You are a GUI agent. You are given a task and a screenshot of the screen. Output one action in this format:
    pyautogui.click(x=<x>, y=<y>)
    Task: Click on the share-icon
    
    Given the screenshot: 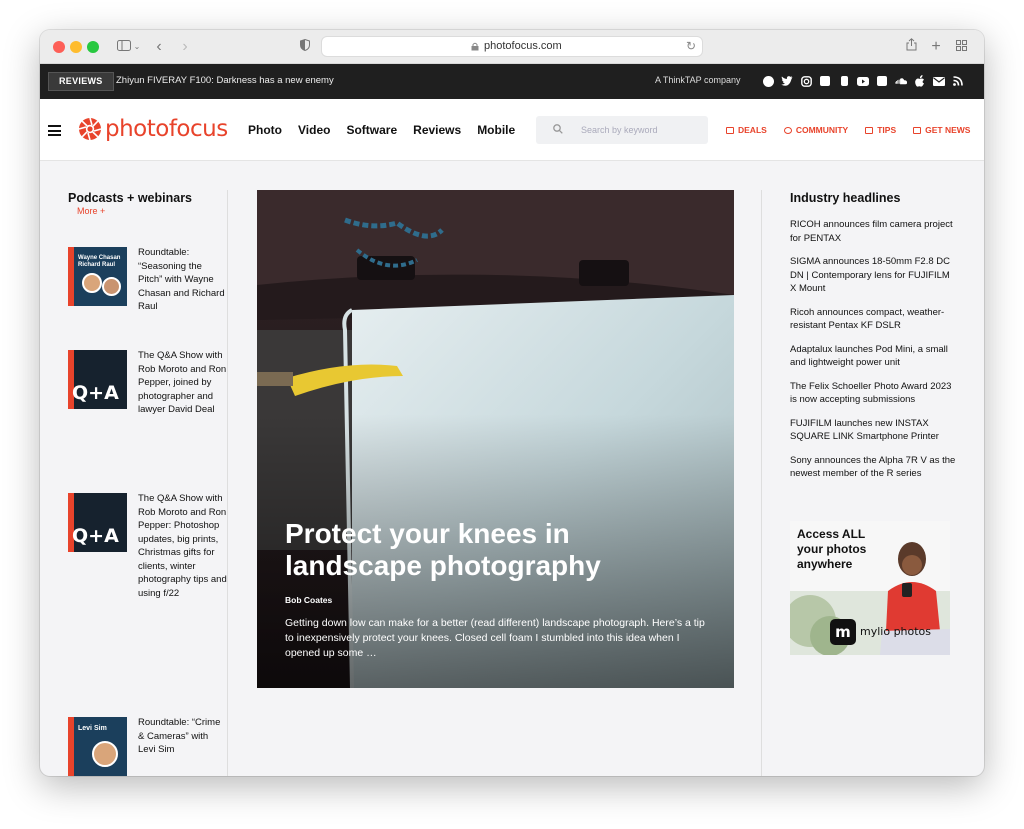 What is the action you would take?
    pyautogui.click(x=911, y=47)
    